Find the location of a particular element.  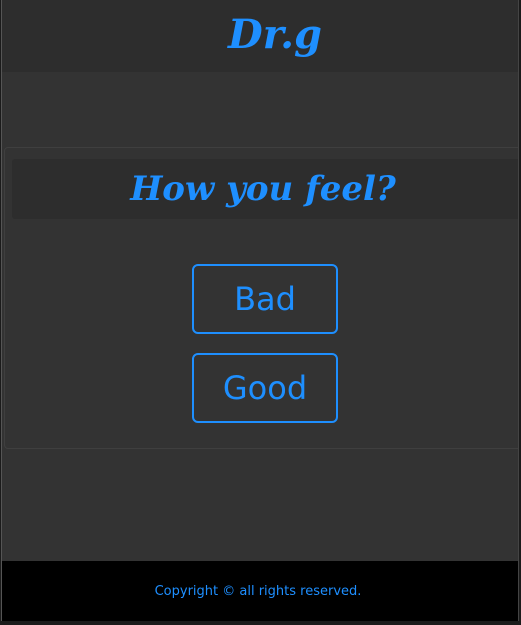

brand-logo: Dr.g is located at coordinates (275, 34).